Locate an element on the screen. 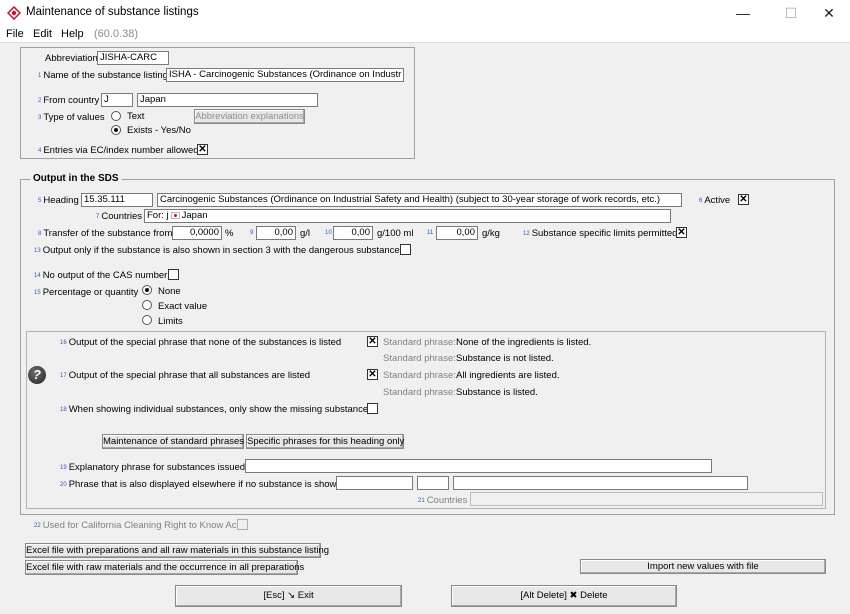  transfer-gl-input: 0,00 is located at coordinates (276, 233).